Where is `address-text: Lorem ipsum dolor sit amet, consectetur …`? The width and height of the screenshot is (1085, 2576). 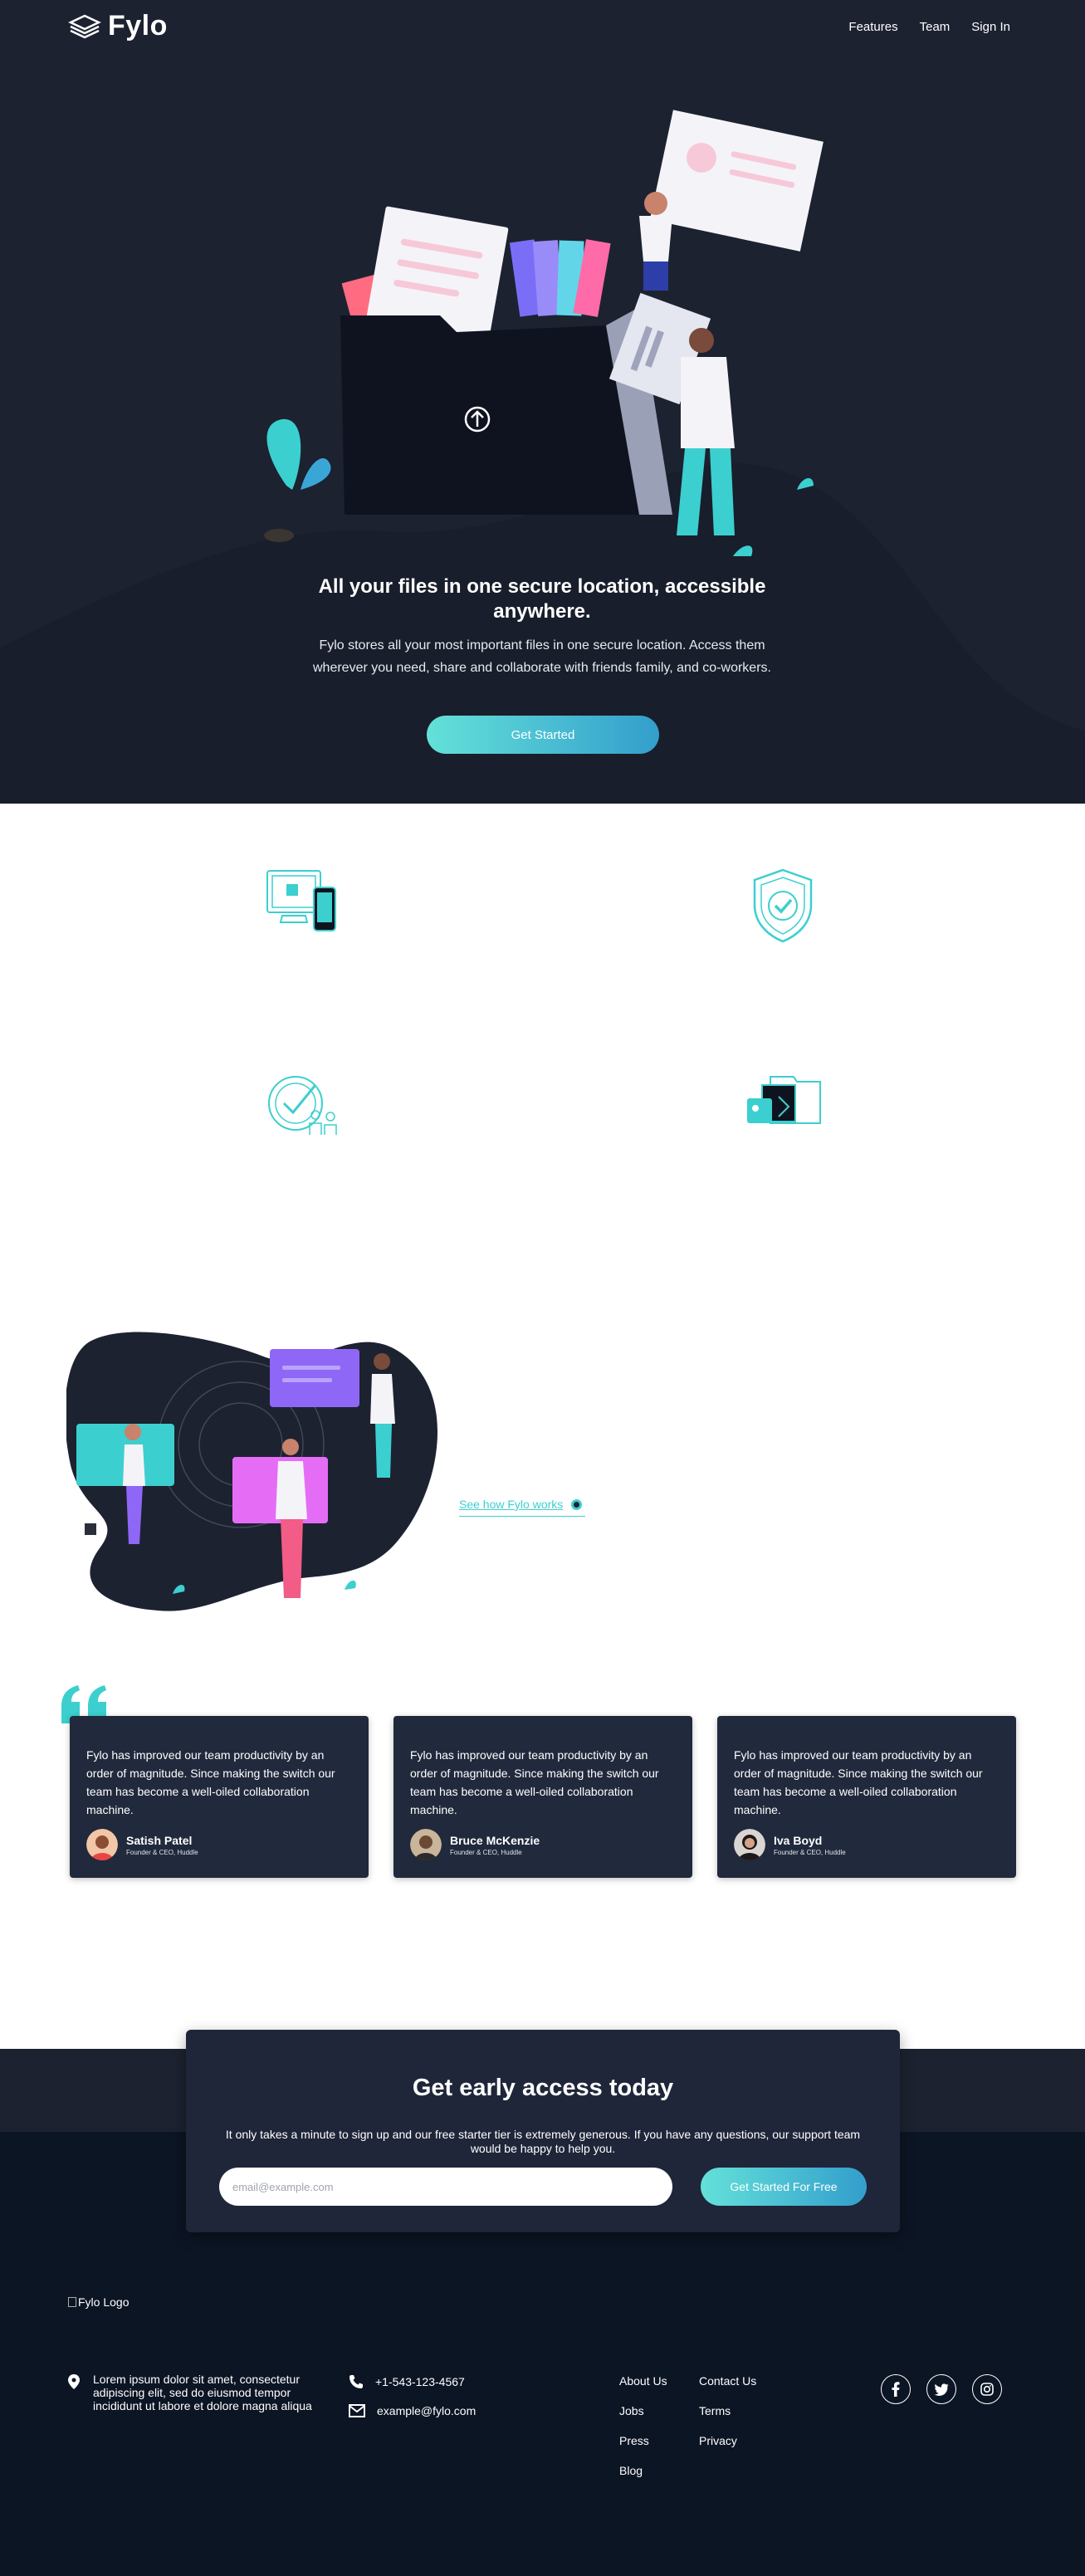
address-text: Lorem ipsum dolor sit amet, consectetur … is located at coordinates (203, 2392).